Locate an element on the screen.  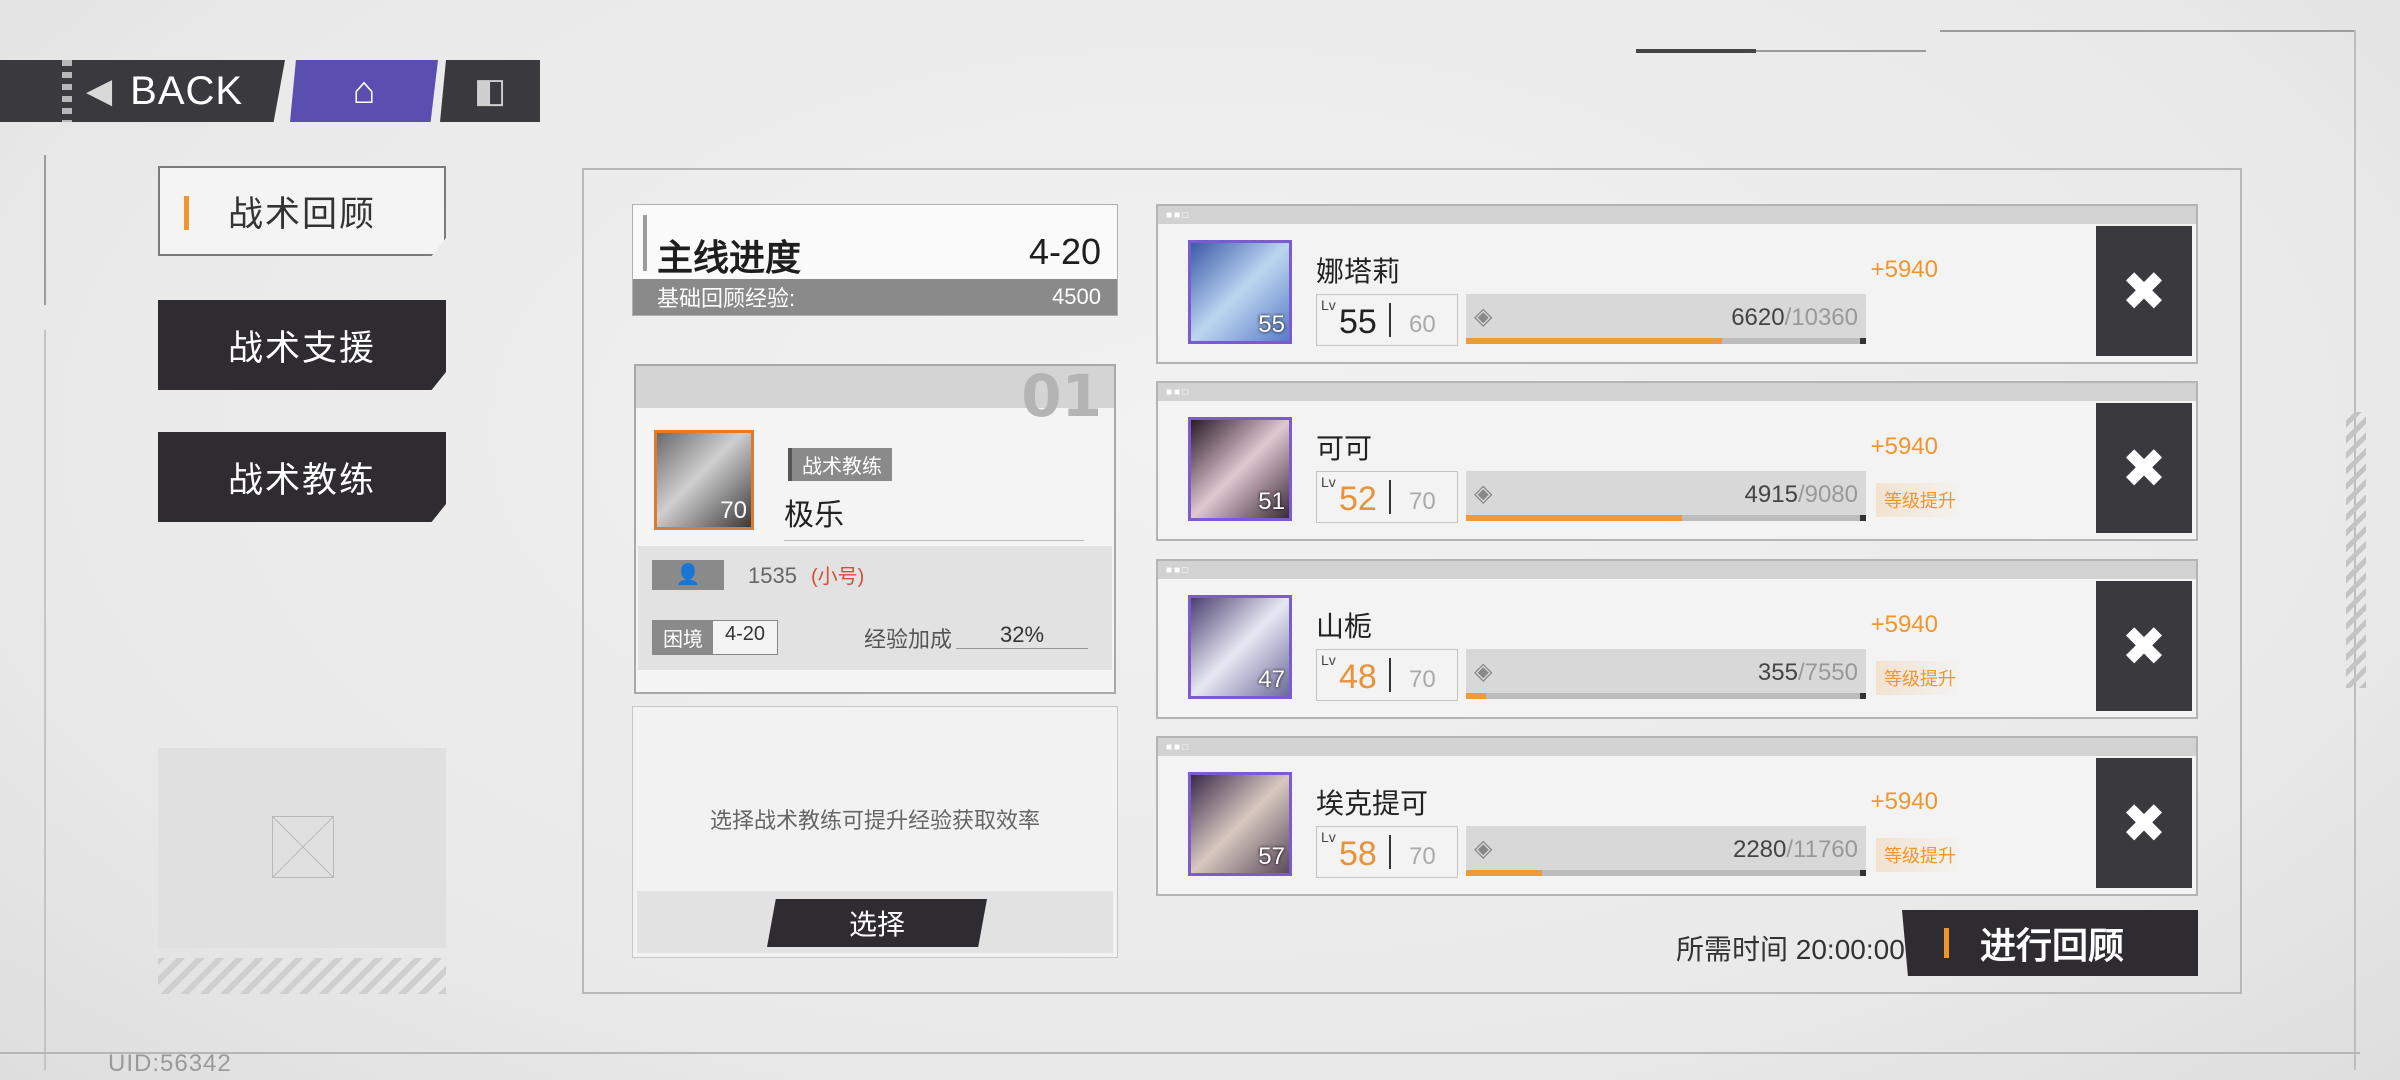
exp-track is located at coordinates (1666, 696).